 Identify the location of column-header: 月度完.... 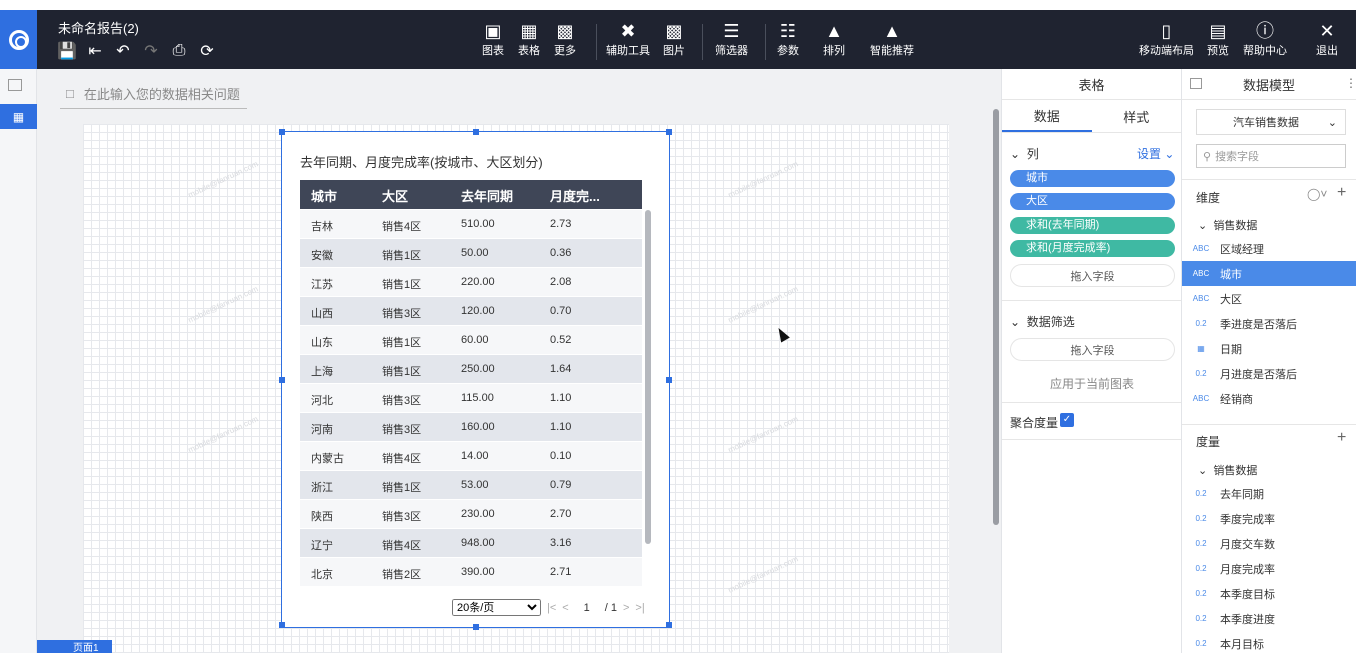
(575, 195).